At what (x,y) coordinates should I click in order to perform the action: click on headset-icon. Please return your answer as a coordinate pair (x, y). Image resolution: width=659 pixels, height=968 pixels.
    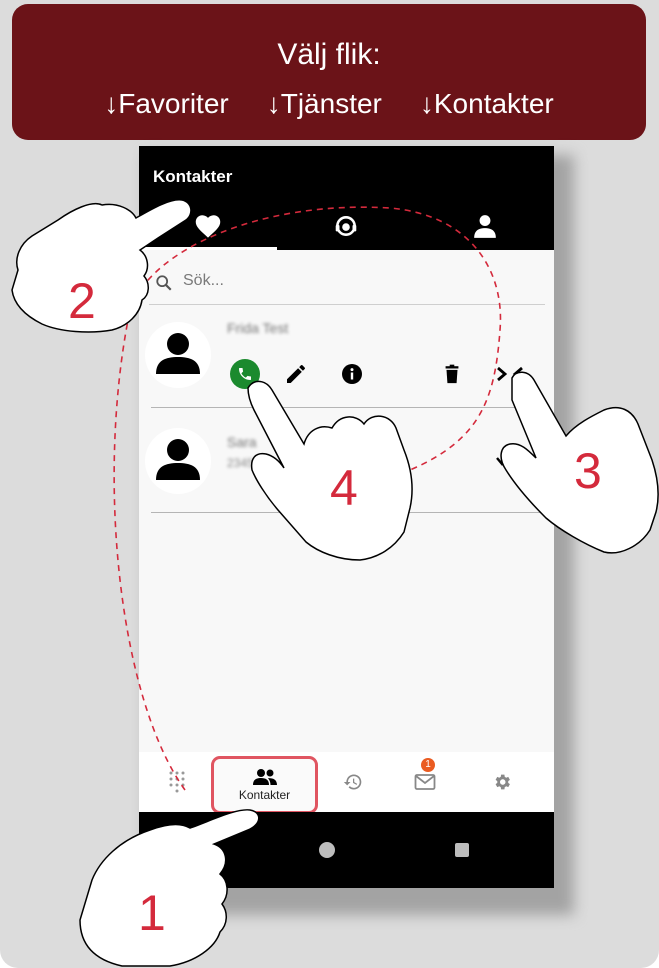
    Looking at the image, I should click on (346, 226).